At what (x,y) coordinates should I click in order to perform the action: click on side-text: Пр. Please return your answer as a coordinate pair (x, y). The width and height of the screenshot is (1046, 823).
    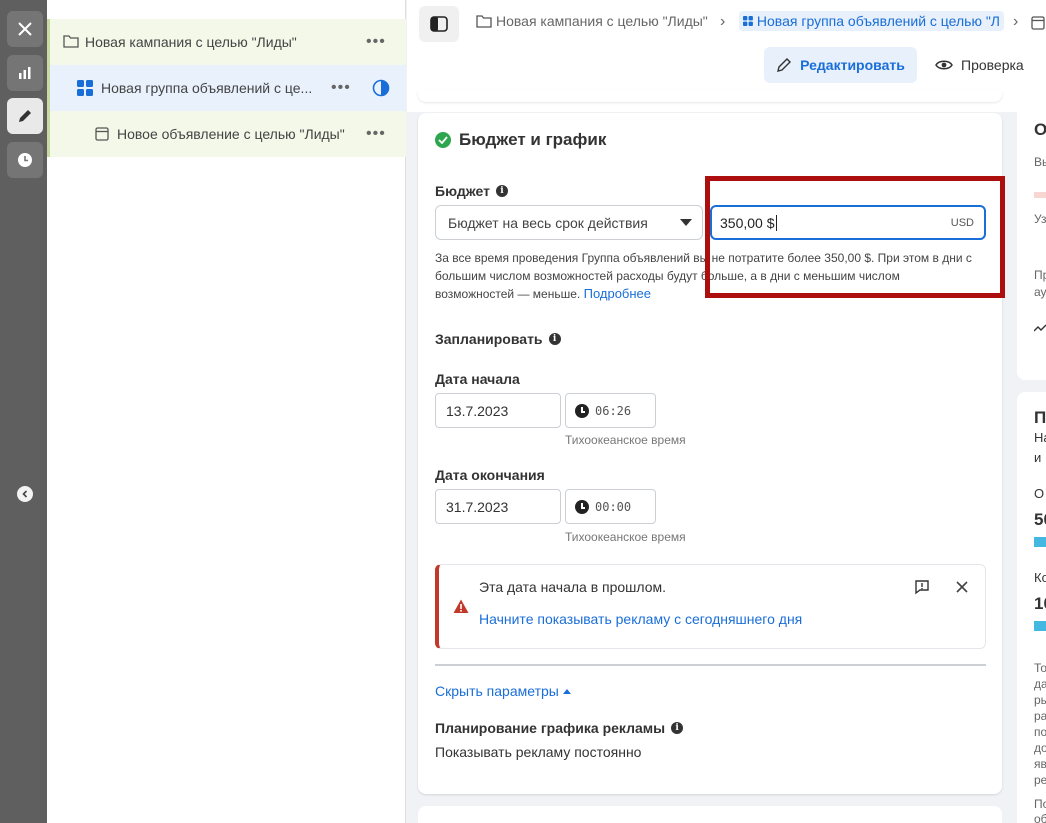
    Looking at the image, I should click on (1040, 275).